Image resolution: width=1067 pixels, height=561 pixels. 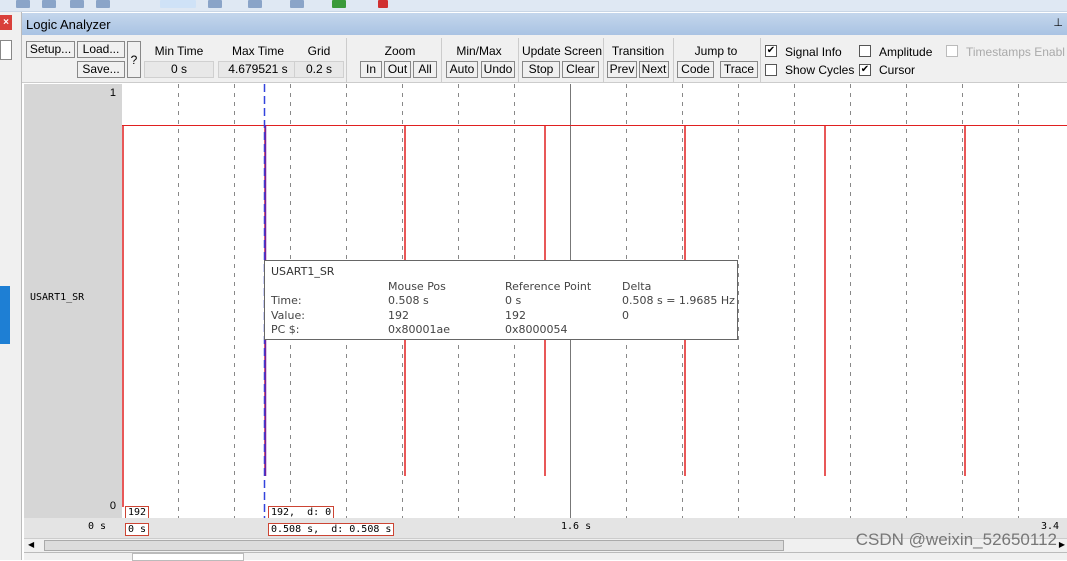 I want to click on scrollbar-thumb, so click(x=414, y=545).